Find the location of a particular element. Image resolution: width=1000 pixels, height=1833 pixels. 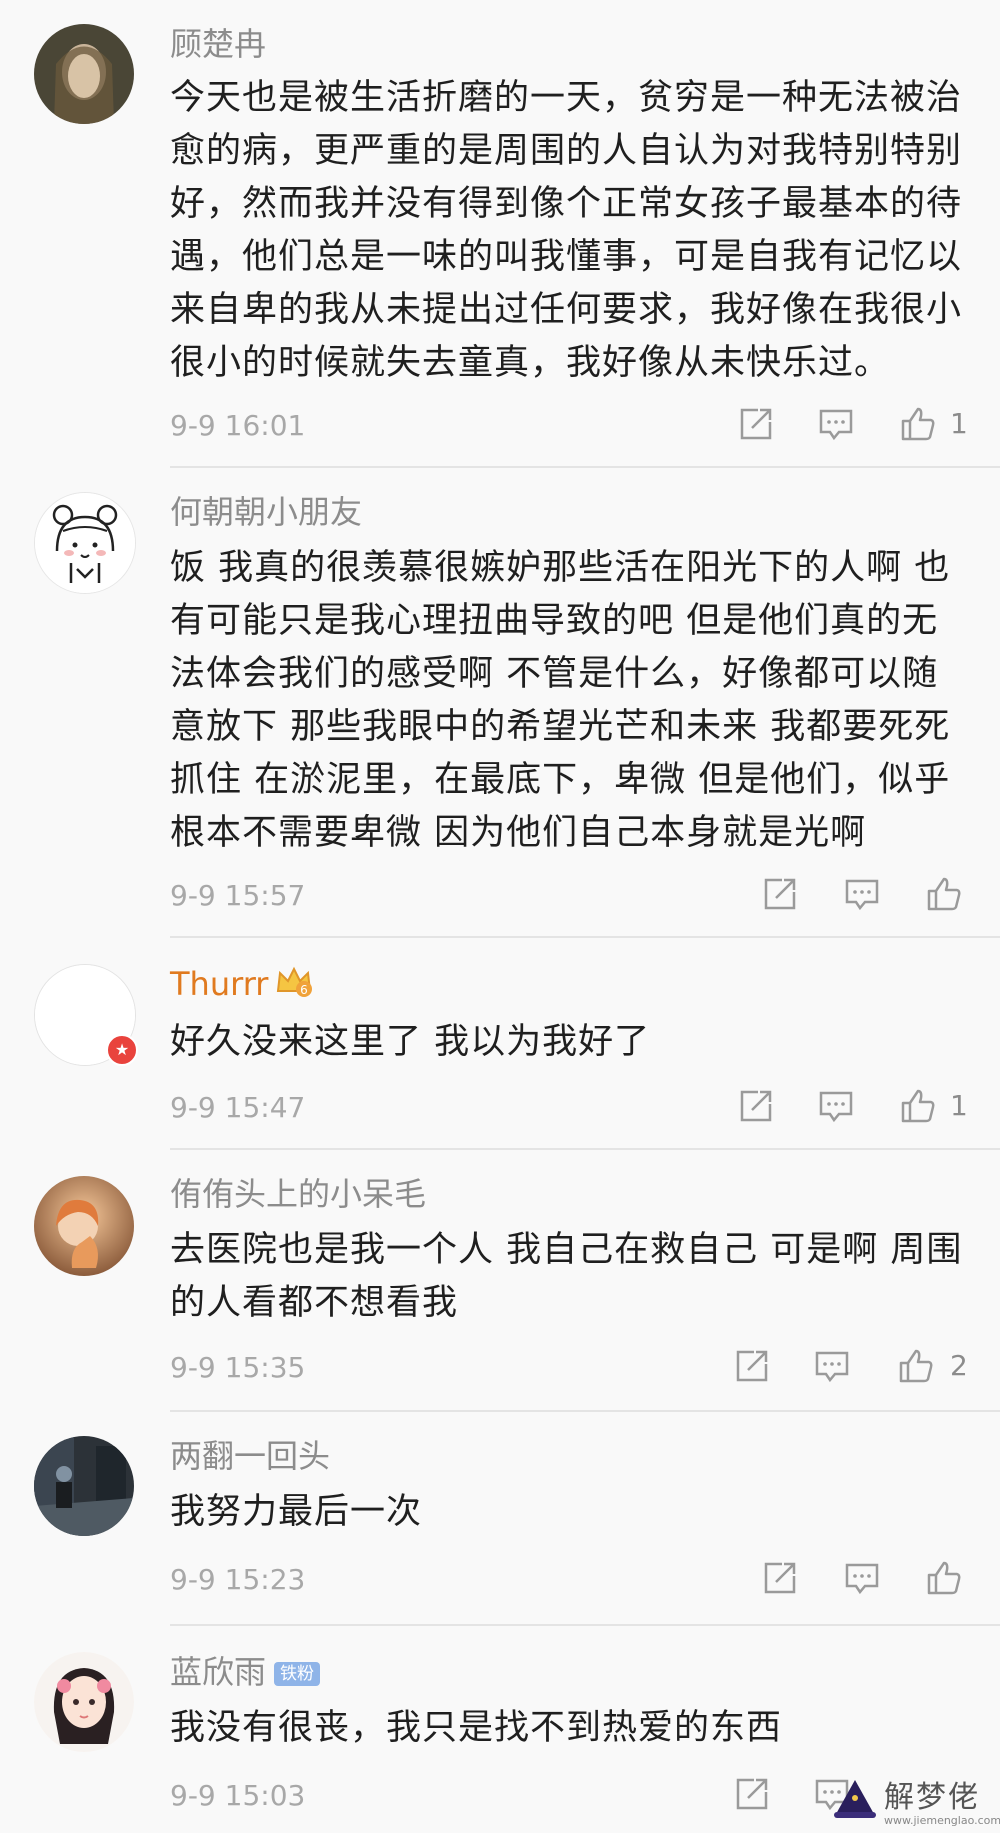

comment-line: 的人看都不想看我 is located at coordinates (314, 1303).